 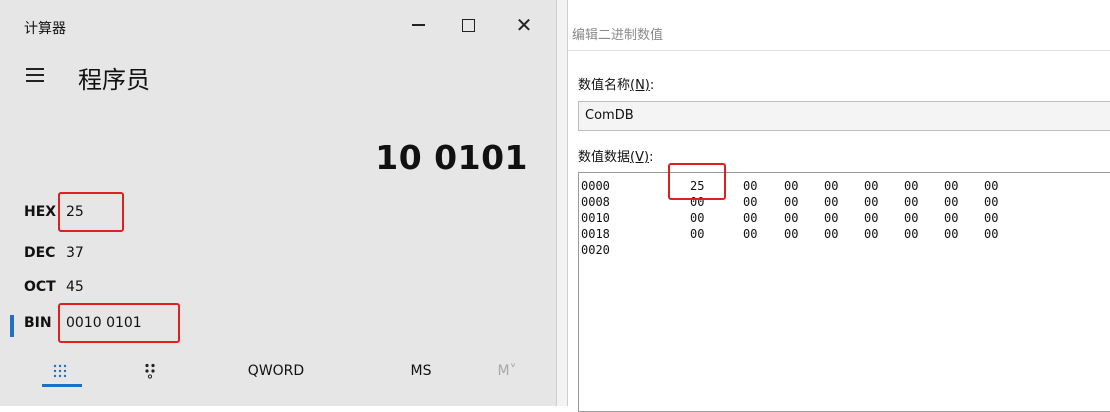 What do you see at coordinates (595, 234) in the screenshot?
I see `hex-address: 0018` at bounding box center [595, 234].